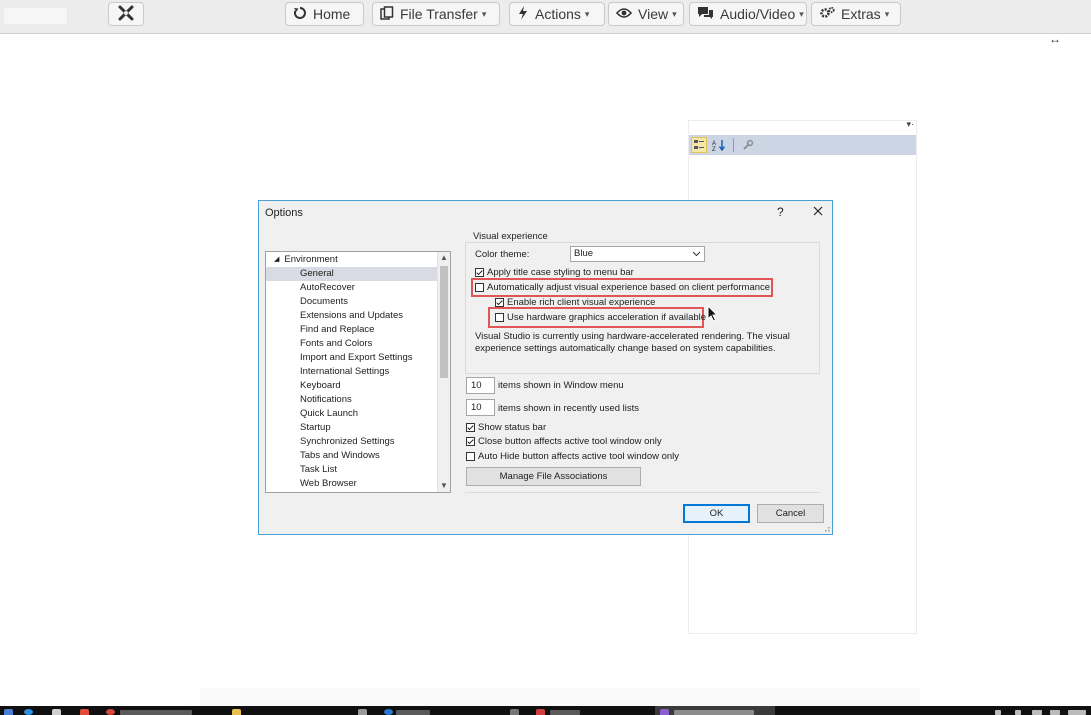 Image resolution: width=1091 pixels, height=715 pixels. I want to click on help-button: ?, so click(780, 212).